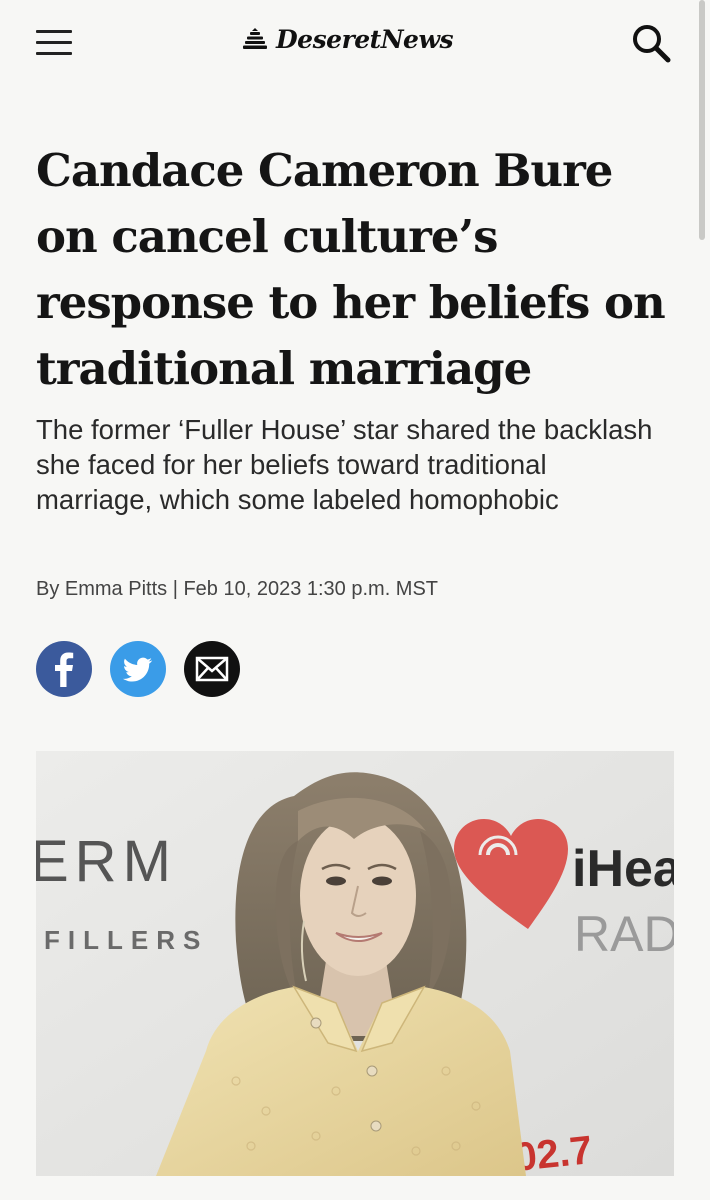 This screenshot has width=710, height=1200. Describe the element at coordinates (54, 43) in the screenshot. I see `hamburger-menu-icon` at that location.